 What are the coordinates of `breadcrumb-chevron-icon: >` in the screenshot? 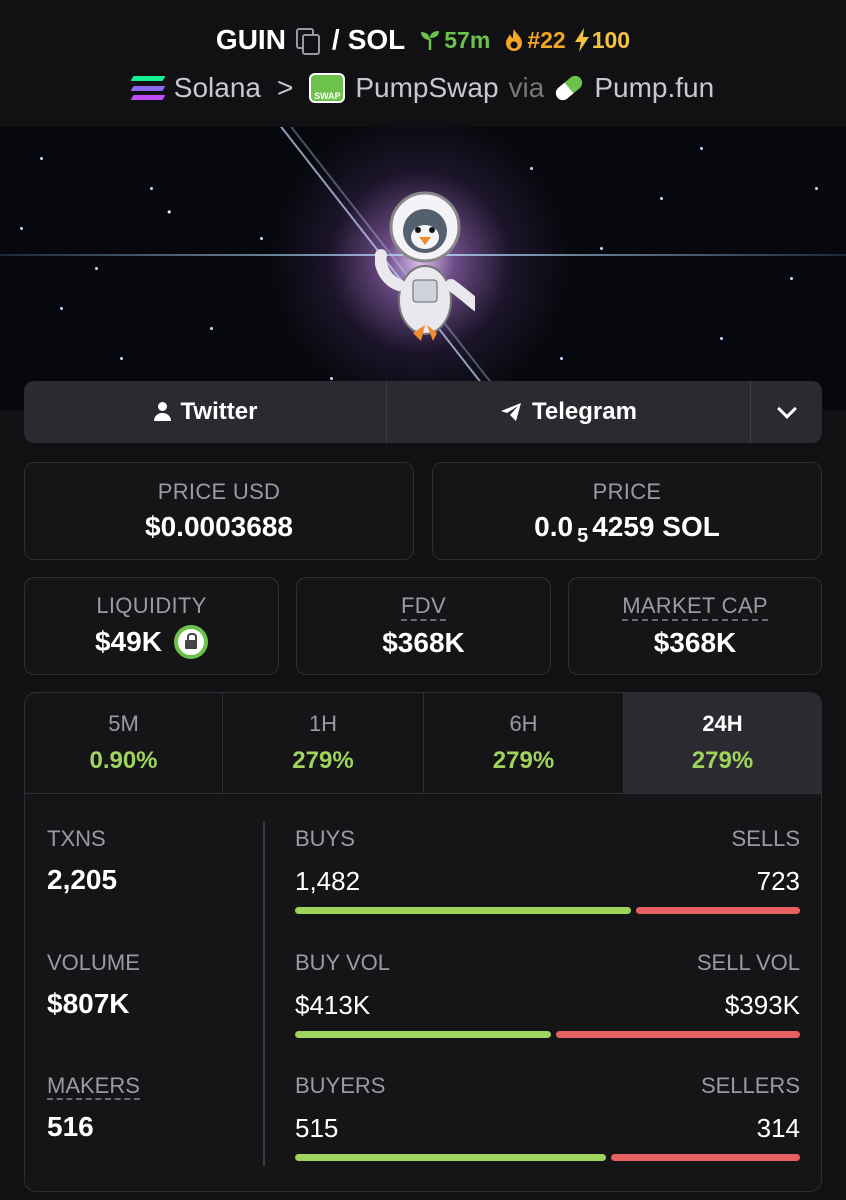 It's located at (285, 87).